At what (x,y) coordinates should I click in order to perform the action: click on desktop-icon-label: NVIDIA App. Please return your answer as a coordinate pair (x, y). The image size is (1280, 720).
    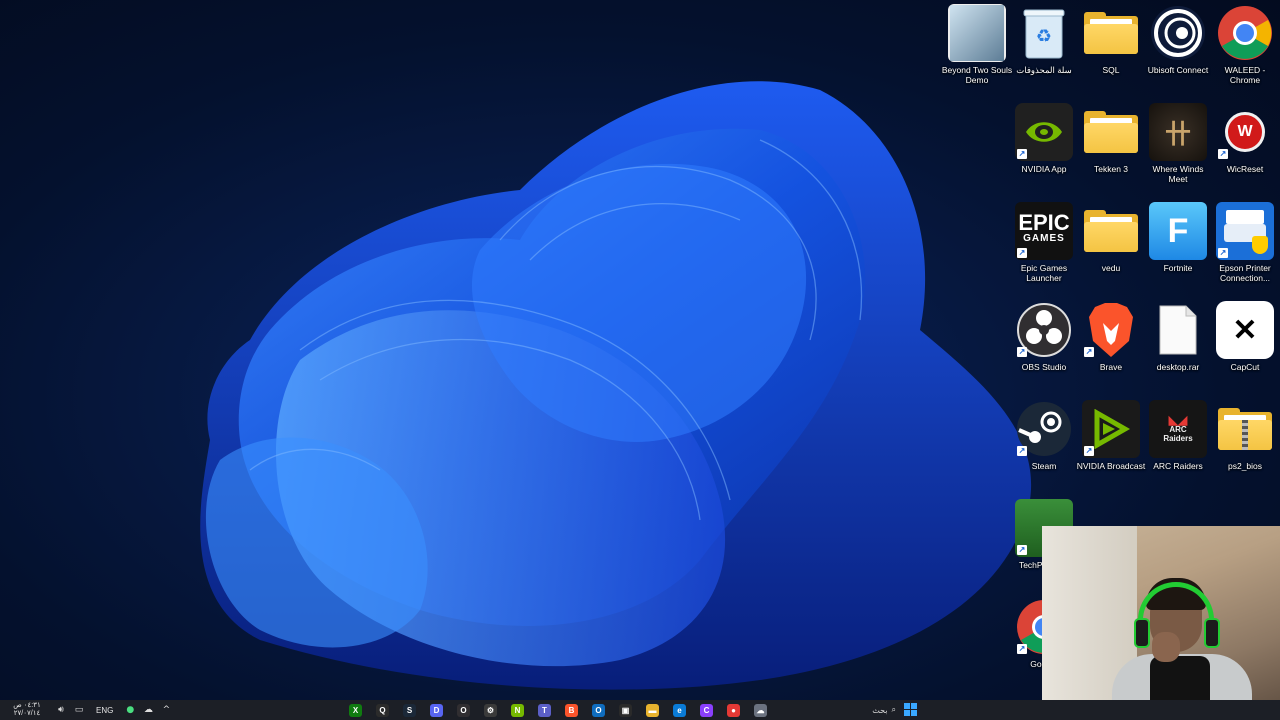
    Looking at the image, I should click on (1044, 169).